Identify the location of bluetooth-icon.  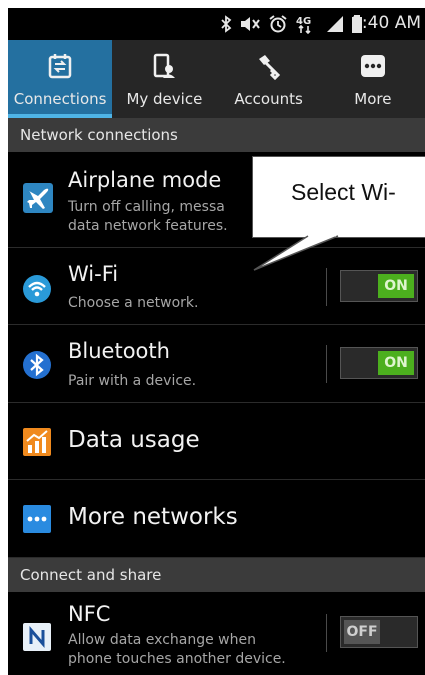
(226, 24).